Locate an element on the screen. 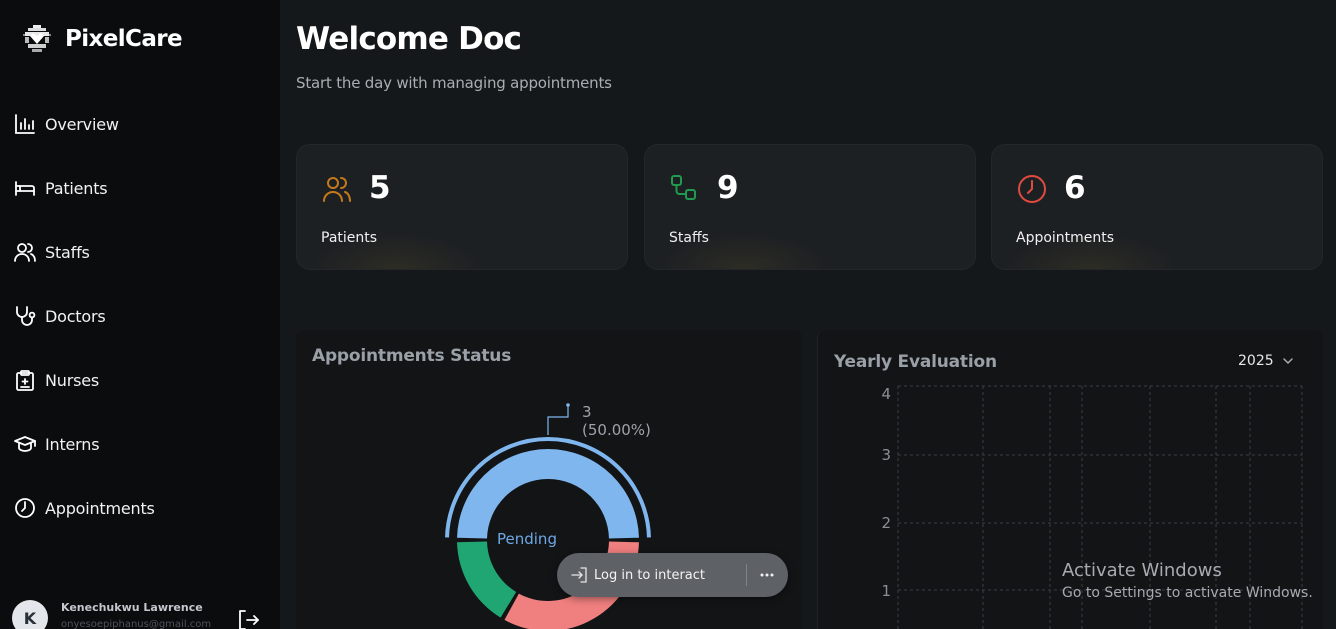 The image size is (1336, 629). login-icon is located at coordinates (579, 575).